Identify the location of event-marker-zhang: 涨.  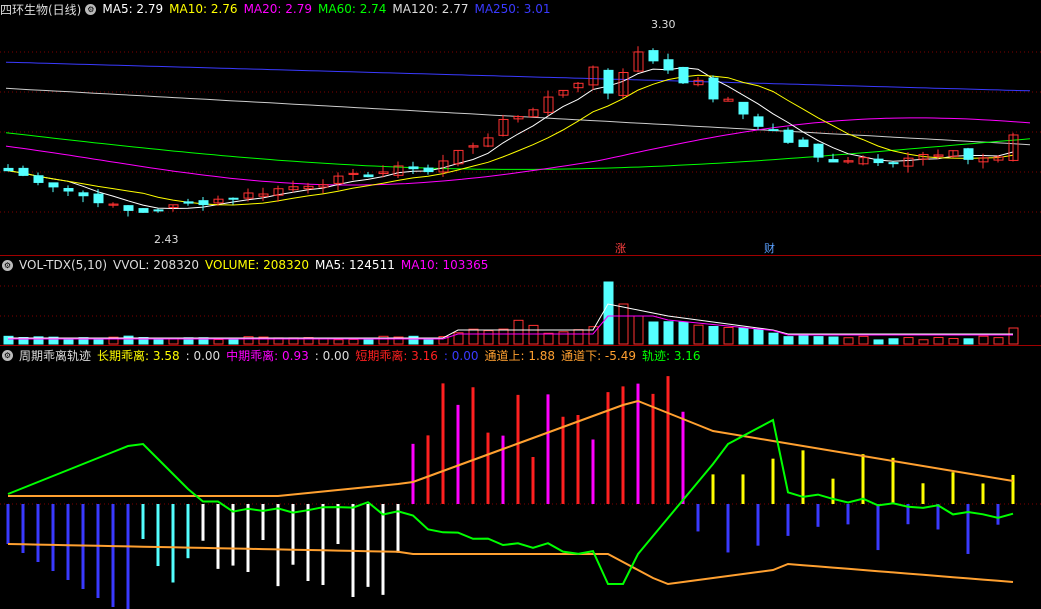
(620, 248).